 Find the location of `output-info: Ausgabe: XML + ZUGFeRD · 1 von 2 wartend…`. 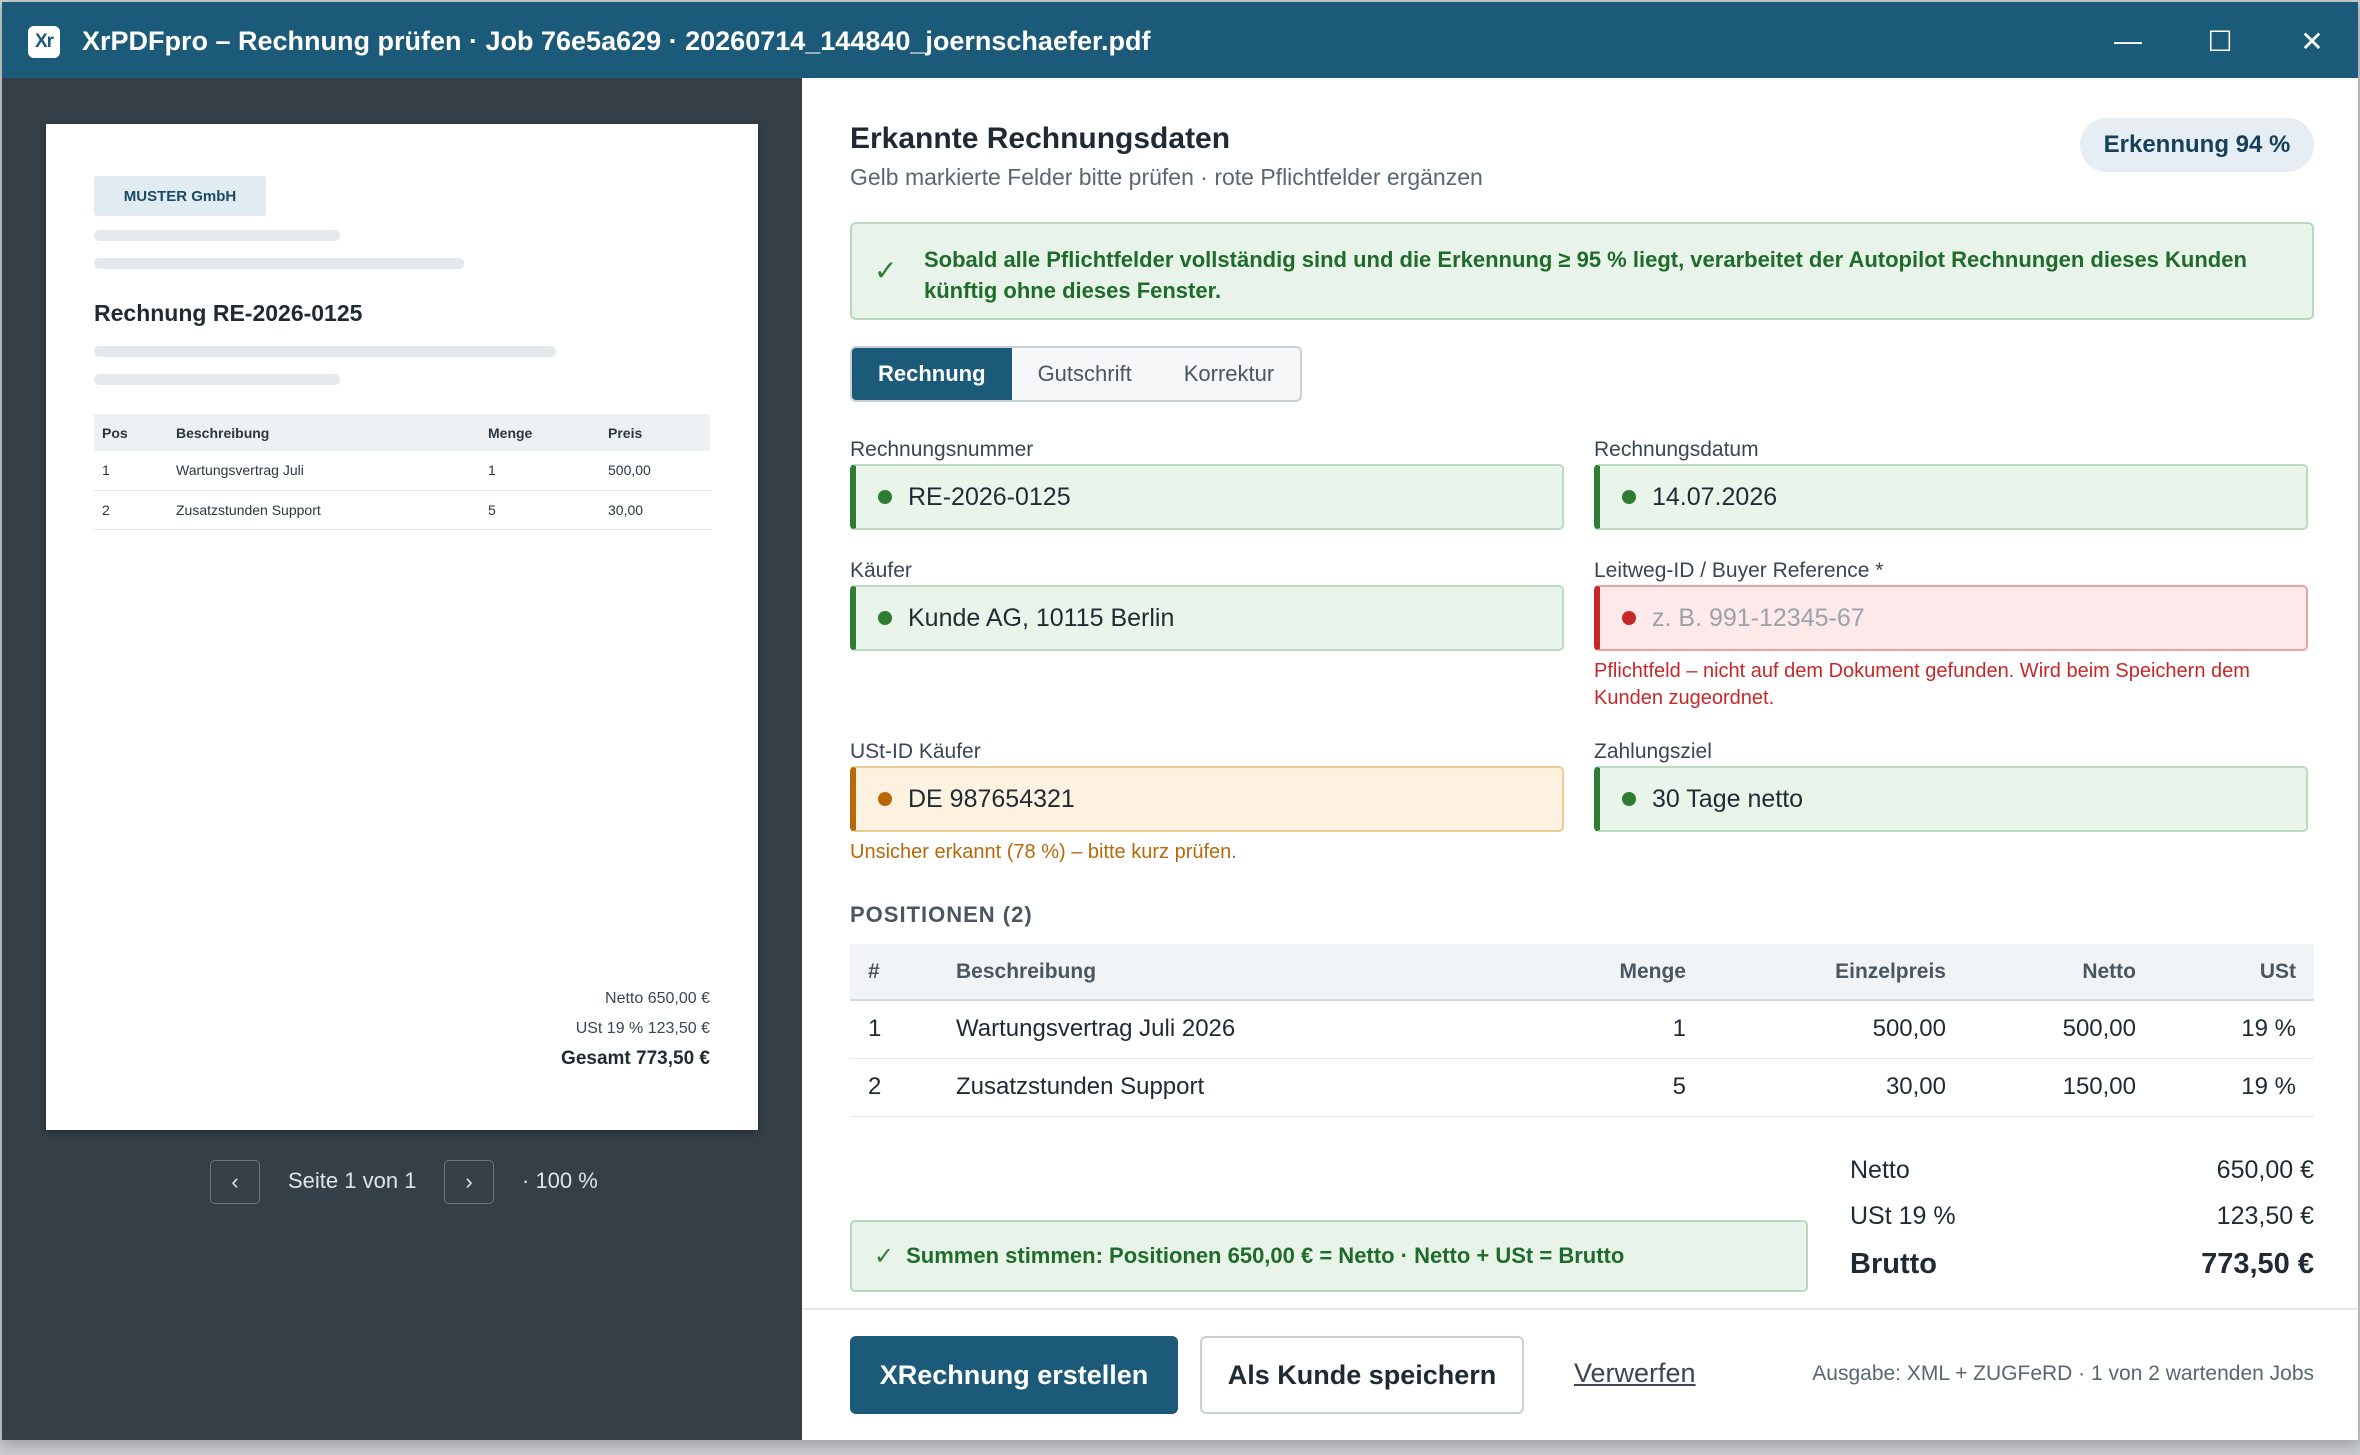

output-info: Ausgabe: XML + ZUGFeRD · 1 von 2 wartend… is located at coordinates (2063, 1373).